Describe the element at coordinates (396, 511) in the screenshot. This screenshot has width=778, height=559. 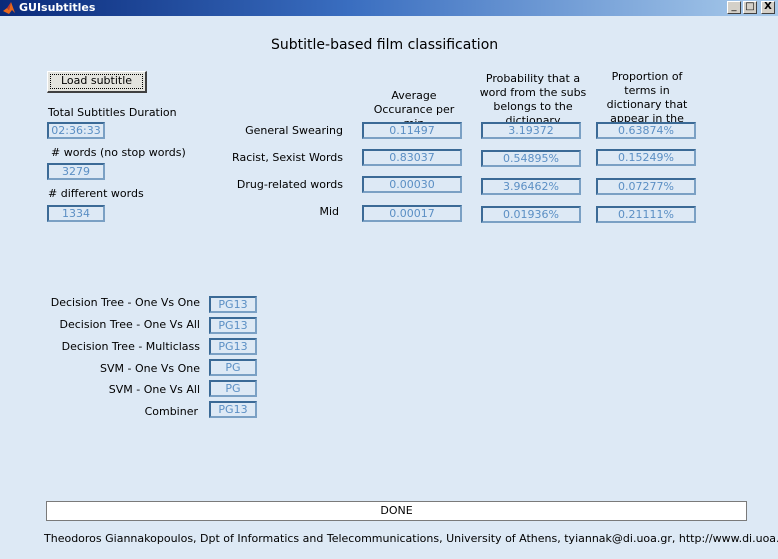
I see `status-bar: DONE` at that location.